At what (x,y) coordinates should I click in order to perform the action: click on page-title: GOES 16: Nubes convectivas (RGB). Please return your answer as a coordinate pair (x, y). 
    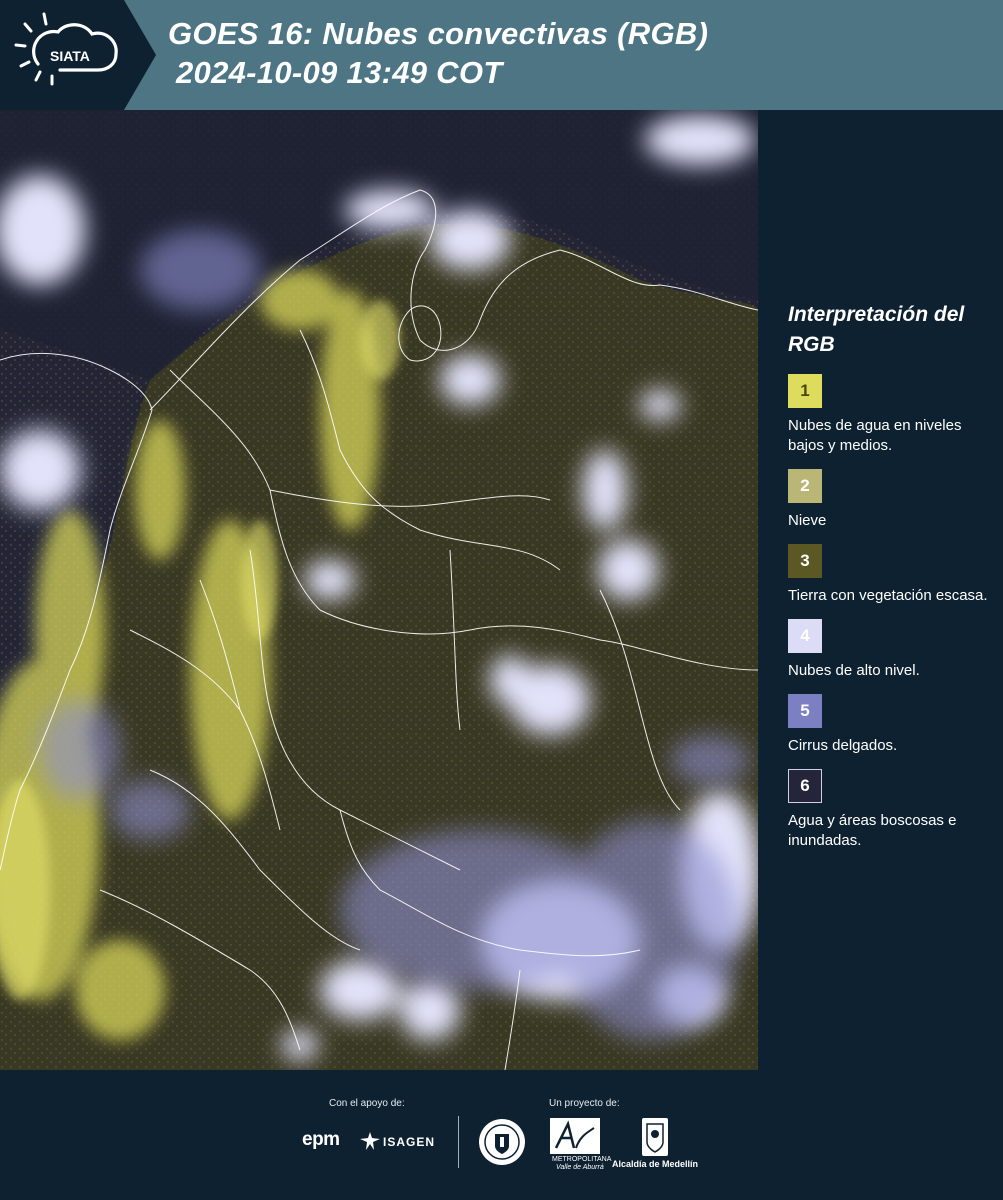
    Looking at the image, I should click on (438, 33).